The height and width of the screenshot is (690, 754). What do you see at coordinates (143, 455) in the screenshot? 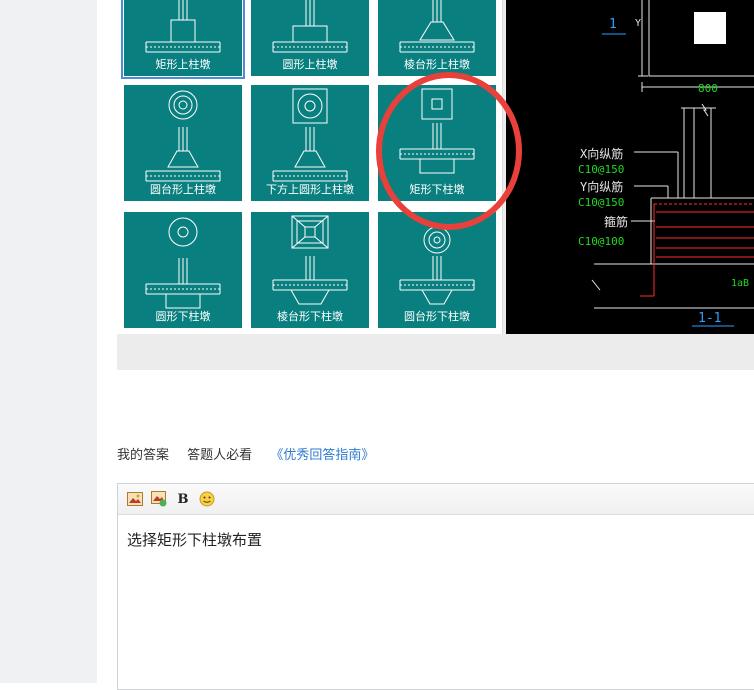
I see `my-answer-label: 我的答案` at bounding box center [143, 455].